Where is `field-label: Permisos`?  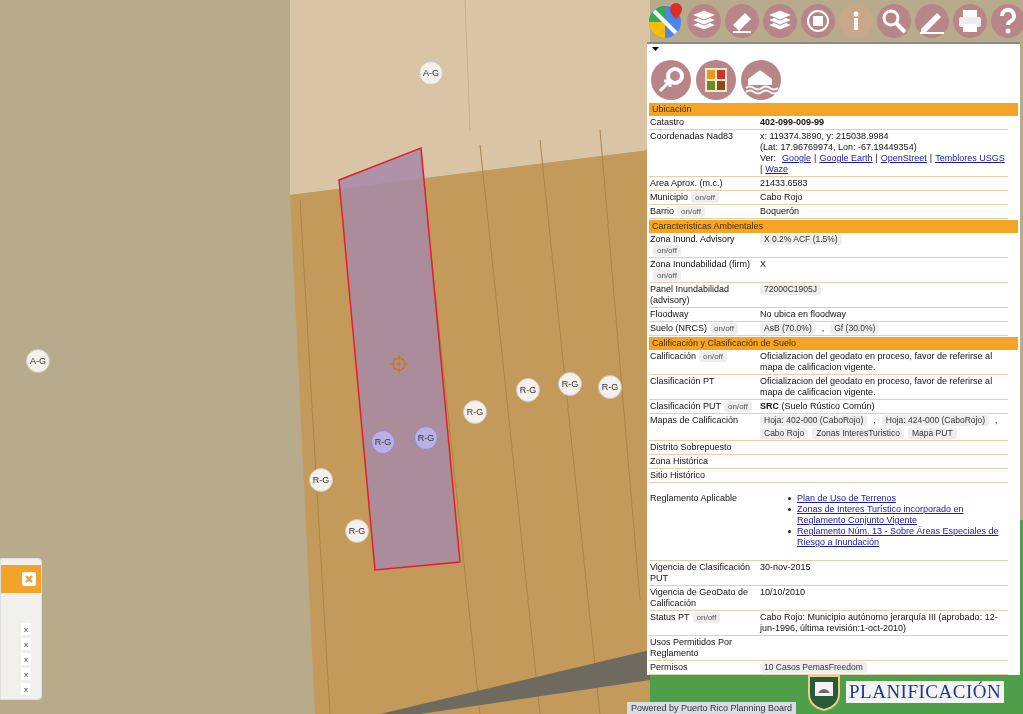
field-label: Permisos is located at coordinates (669, 667).